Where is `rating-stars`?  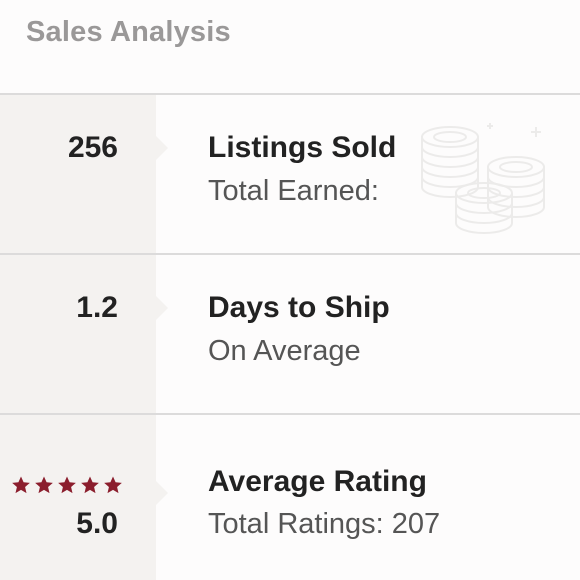 rating-stars is located at coordinates (67, 485).